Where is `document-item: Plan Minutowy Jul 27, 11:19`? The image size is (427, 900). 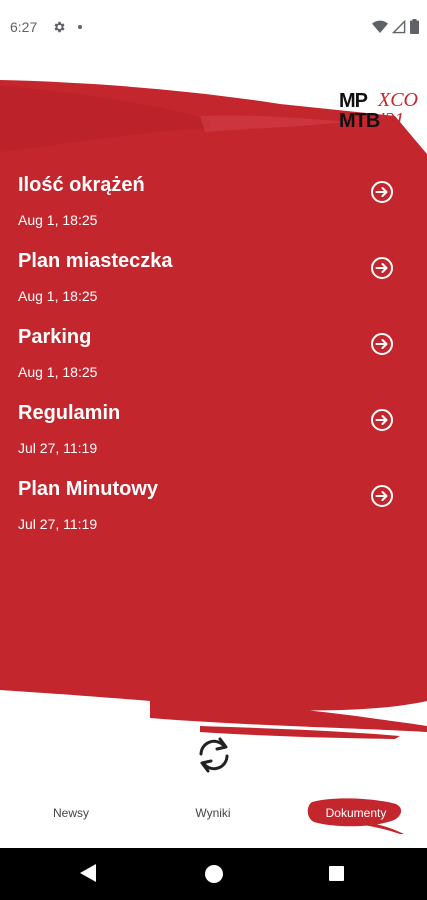 document-item: Plan Minutowy Jul 27, 11:19 is located at coordinates (213, 510).